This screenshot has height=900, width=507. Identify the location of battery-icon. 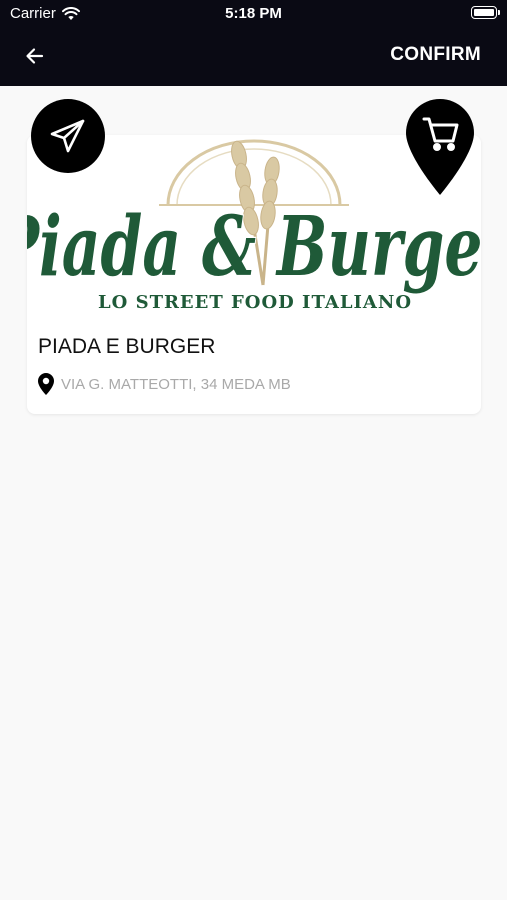
(485, 12).